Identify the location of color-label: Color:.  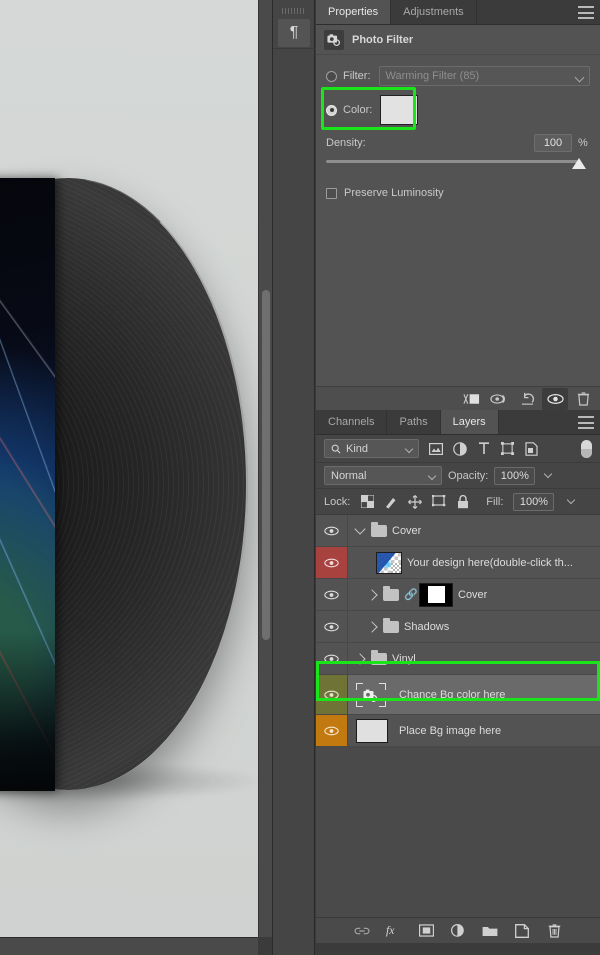
(358, 110).